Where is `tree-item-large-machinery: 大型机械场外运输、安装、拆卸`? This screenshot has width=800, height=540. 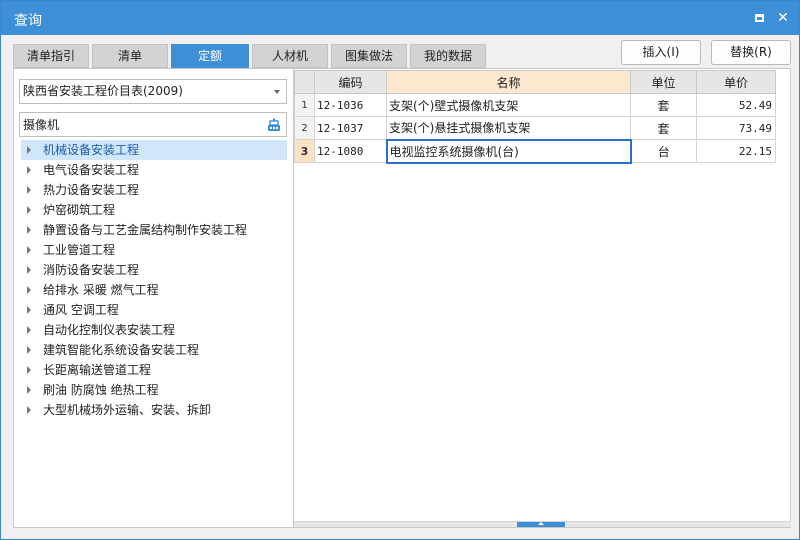
tree-item-large-machinery: 大型机械场外运输、安装、拆卸 is located at coordinates (154, 410).